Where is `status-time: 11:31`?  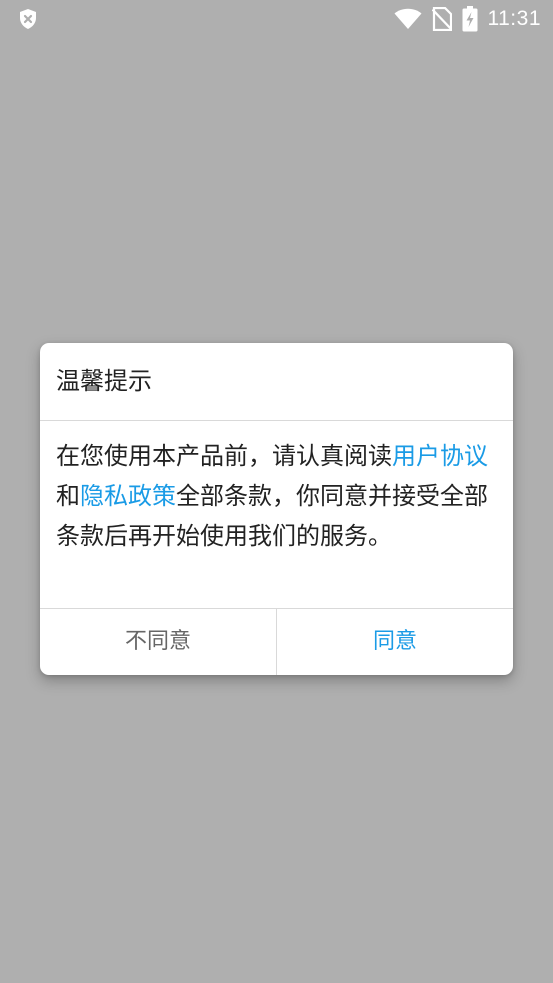
status-time: 11:31 is located at coordinates (514, 18).